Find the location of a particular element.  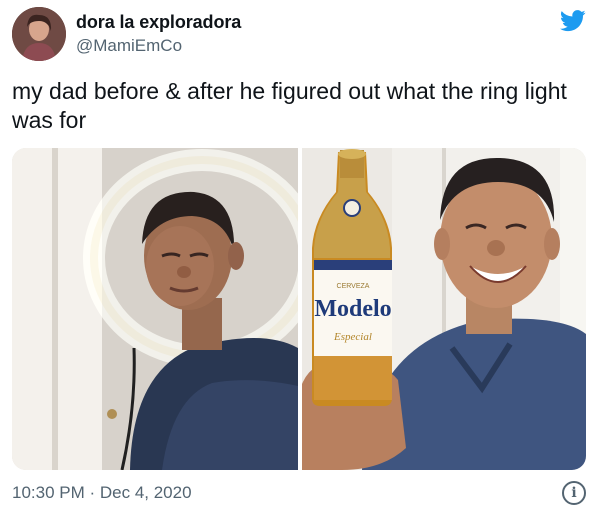

beer-label-sub: Especial is located at coordinates (352, 337).